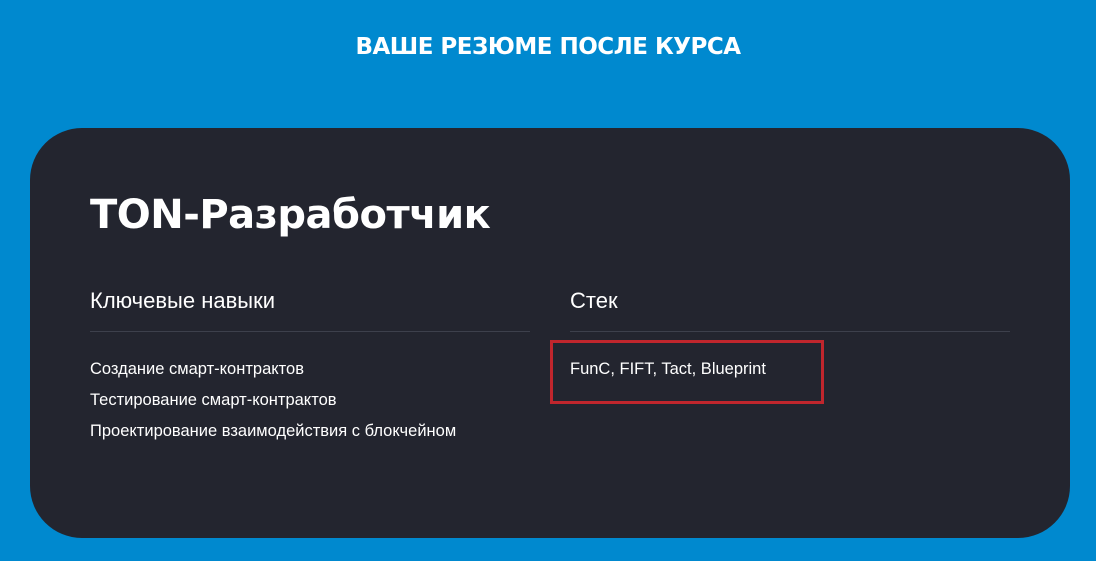  What do you see at coordinates (687, 372) in the screenshot?
I see `highlight-annotation-box` at bounding box center [687, 372].